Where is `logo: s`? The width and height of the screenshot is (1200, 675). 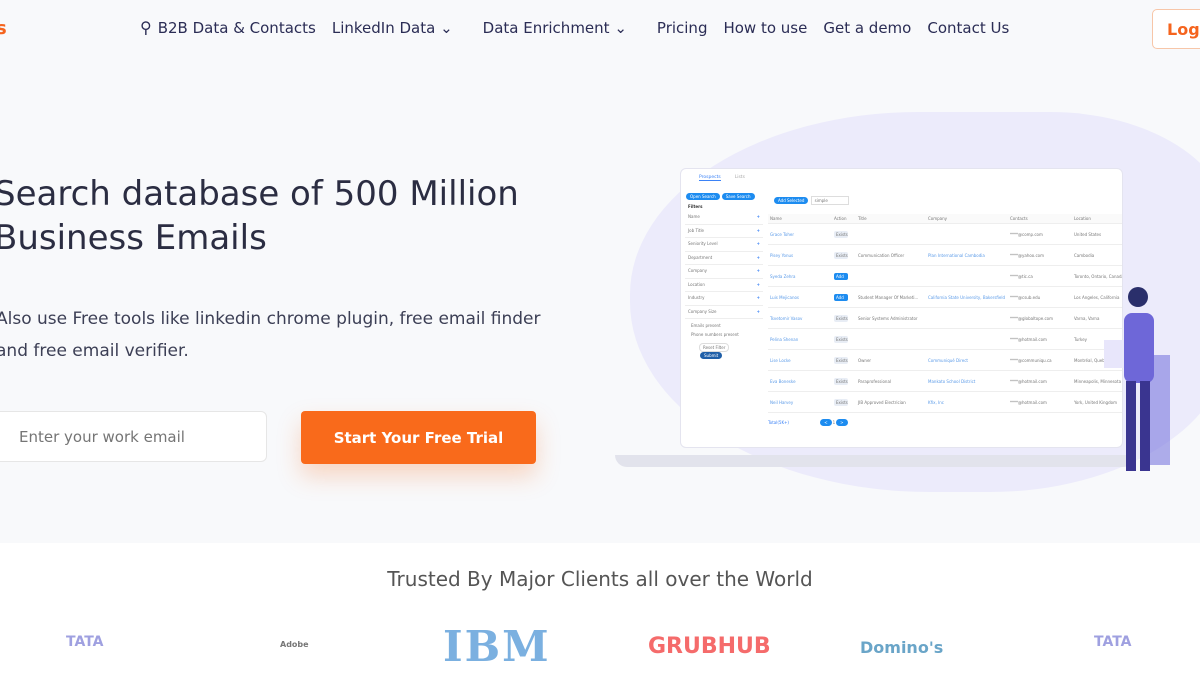
logo: s is located at coordinates (3, 28).